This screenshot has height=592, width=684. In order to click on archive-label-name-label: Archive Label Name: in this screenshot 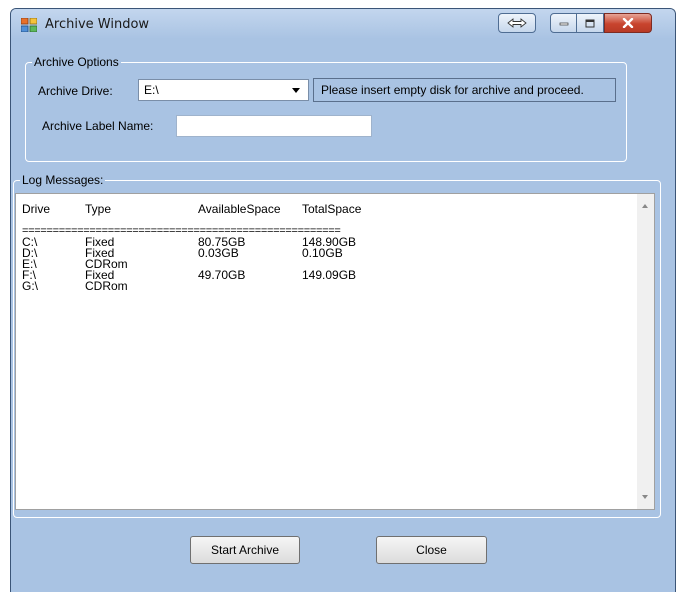, I will do `click(98, 126)`.